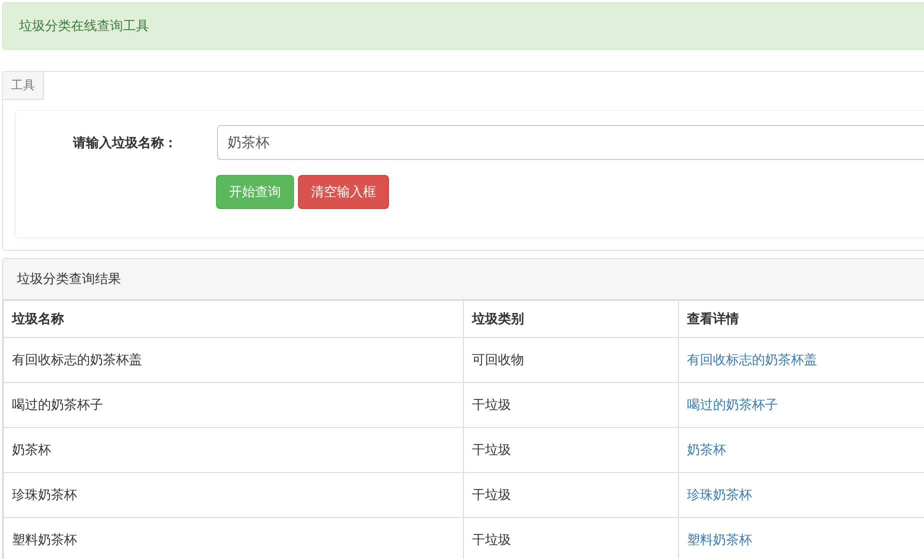 Image resolution: width=924 pixels, height=559 pixels. Describe the element at coordinates (571, 319) in the screenshot. I see `column-header: 垃圾类别` at that location.